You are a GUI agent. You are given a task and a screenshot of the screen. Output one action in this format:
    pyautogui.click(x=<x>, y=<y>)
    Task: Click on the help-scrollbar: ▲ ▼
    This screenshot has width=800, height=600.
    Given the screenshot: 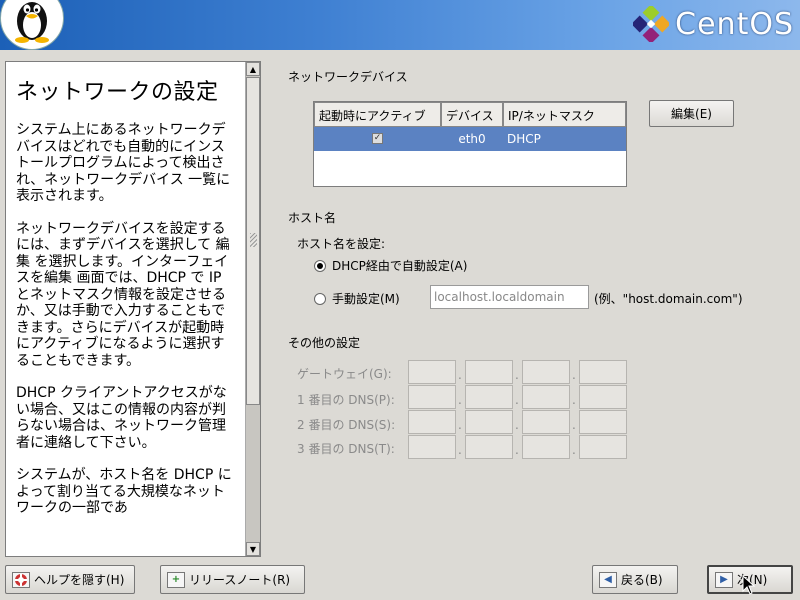 What is the action you would take?
    pyautogui.click(x=252, y=309)
    